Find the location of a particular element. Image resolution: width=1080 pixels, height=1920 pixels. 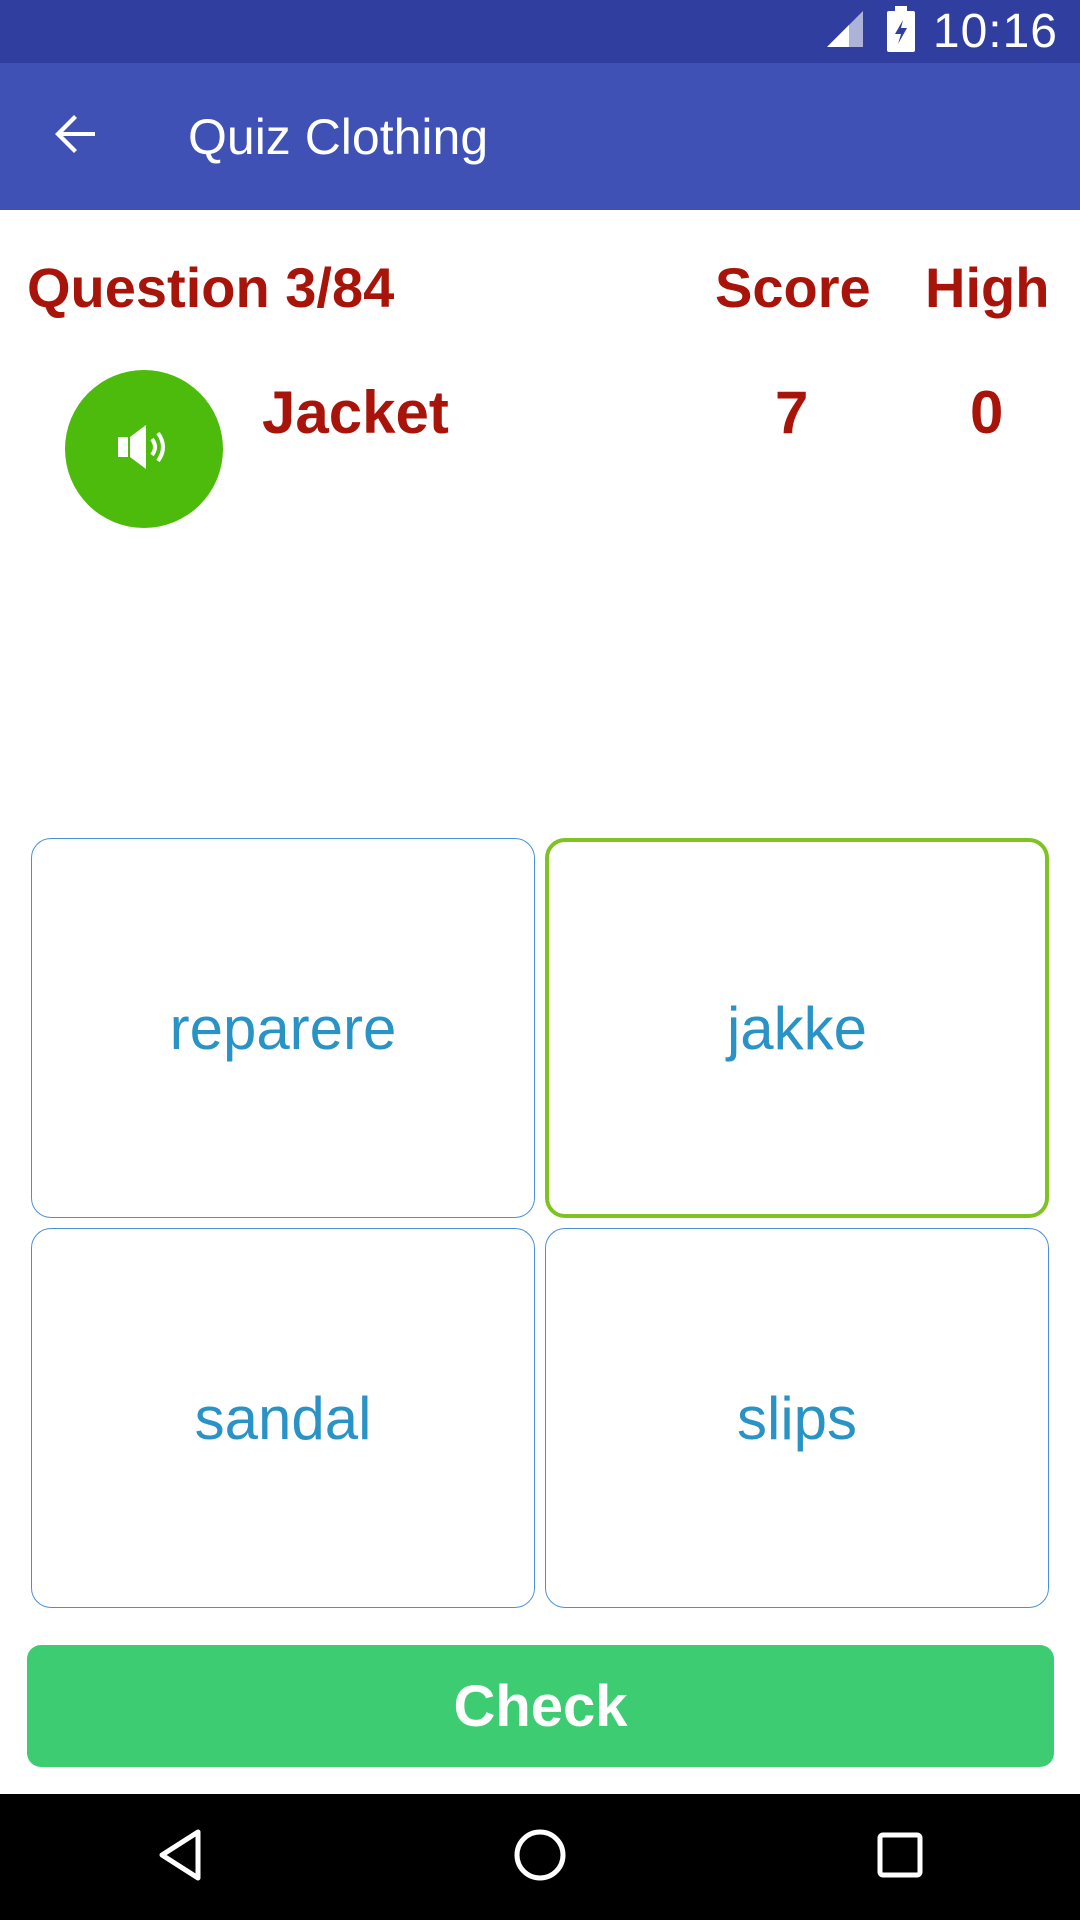

answer-option-label: slips is located at coordinates (797, 1418).